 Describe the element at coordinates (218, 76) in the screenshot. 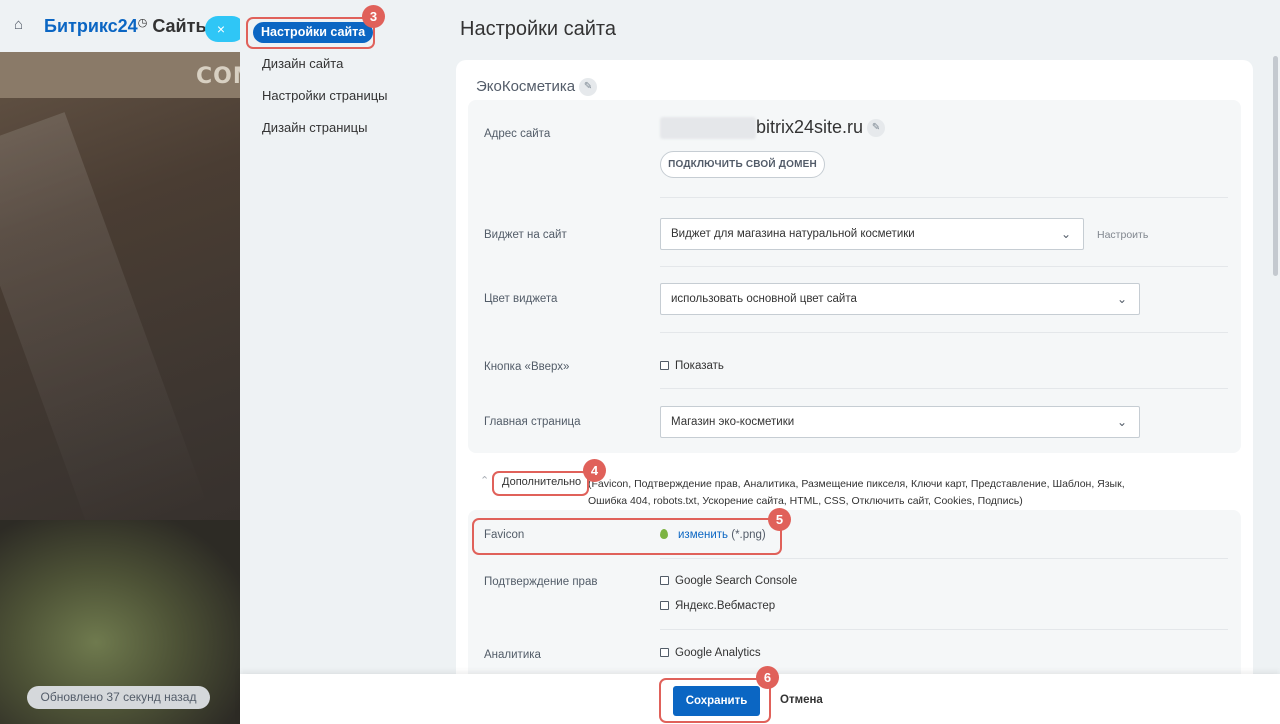

I see `preview-header-text: COM` at that location.